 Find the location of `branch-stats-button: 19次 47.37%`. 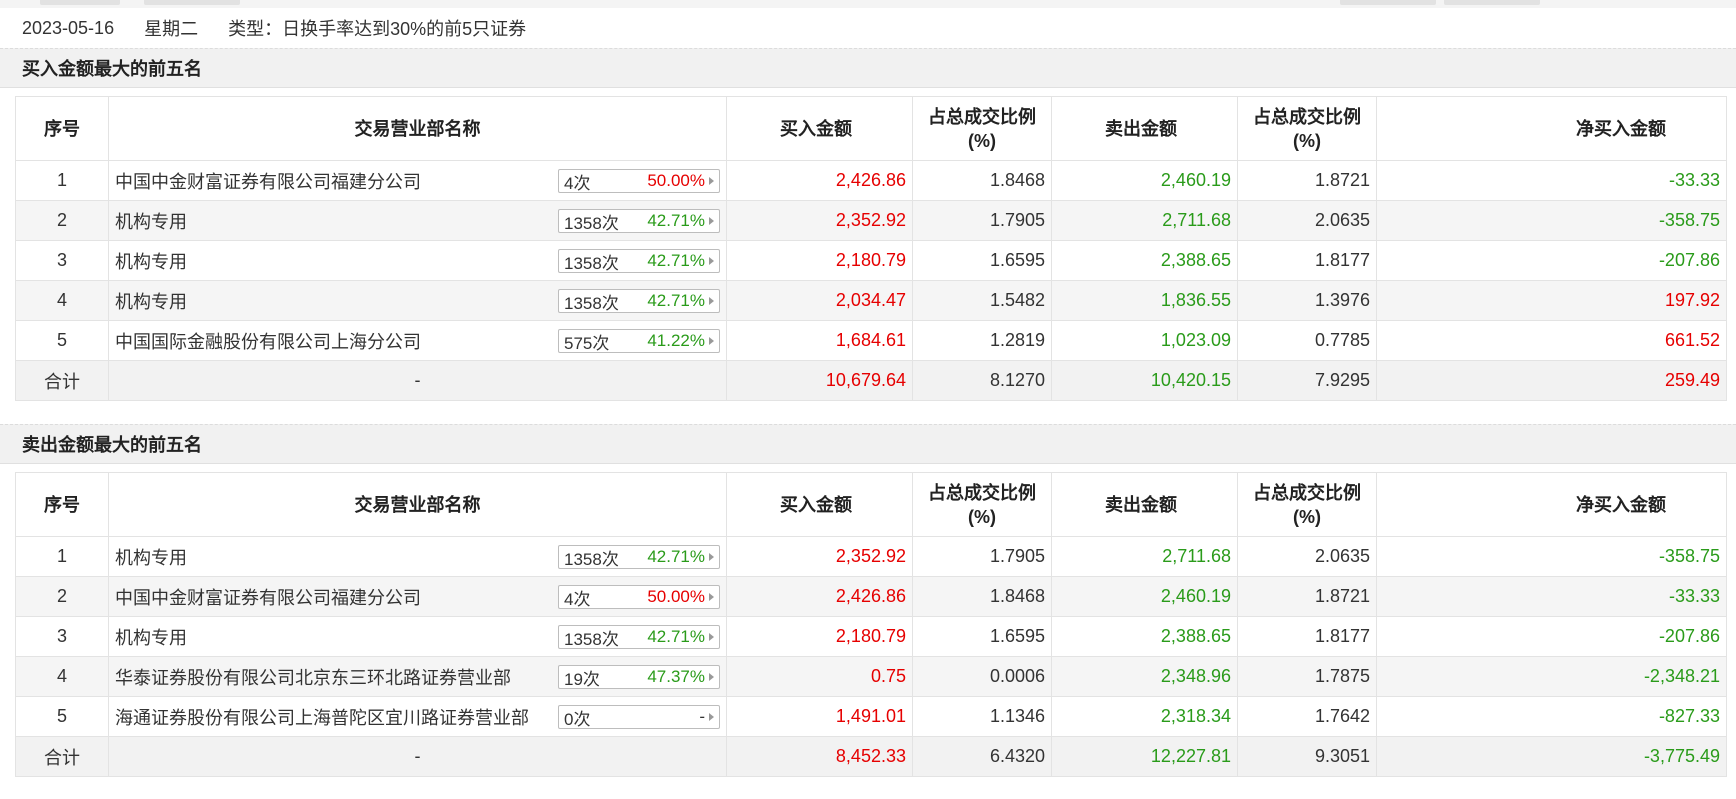

branch-stats-button: 19次 47.37% is located at coordinates (639, 677).